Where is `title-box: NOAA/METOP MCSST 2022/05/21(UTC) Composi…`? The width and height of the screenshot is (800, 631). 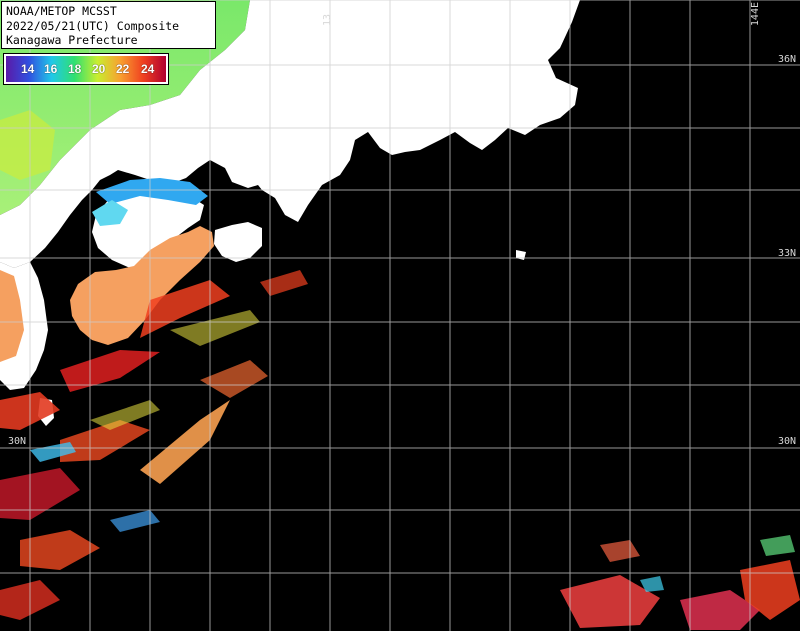 title-box: NOAA/METOP MCSST 2022/05/21(UTC) Composi… is located at coordinates (108, 25).